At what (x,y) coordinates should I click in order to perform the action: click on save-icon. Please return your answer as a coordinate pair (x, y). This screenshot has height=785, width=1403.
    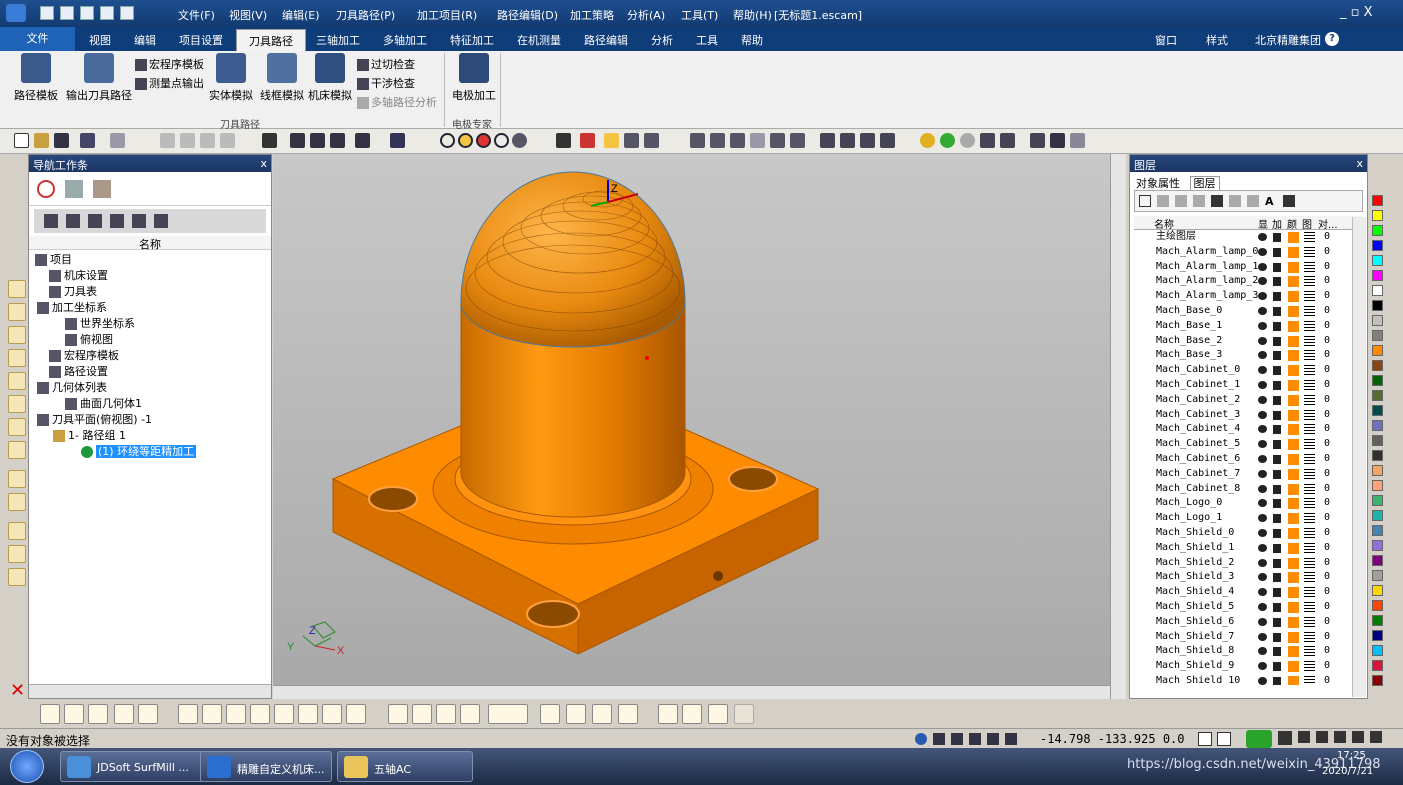
    Looking at the image, I should click on (87, 13).